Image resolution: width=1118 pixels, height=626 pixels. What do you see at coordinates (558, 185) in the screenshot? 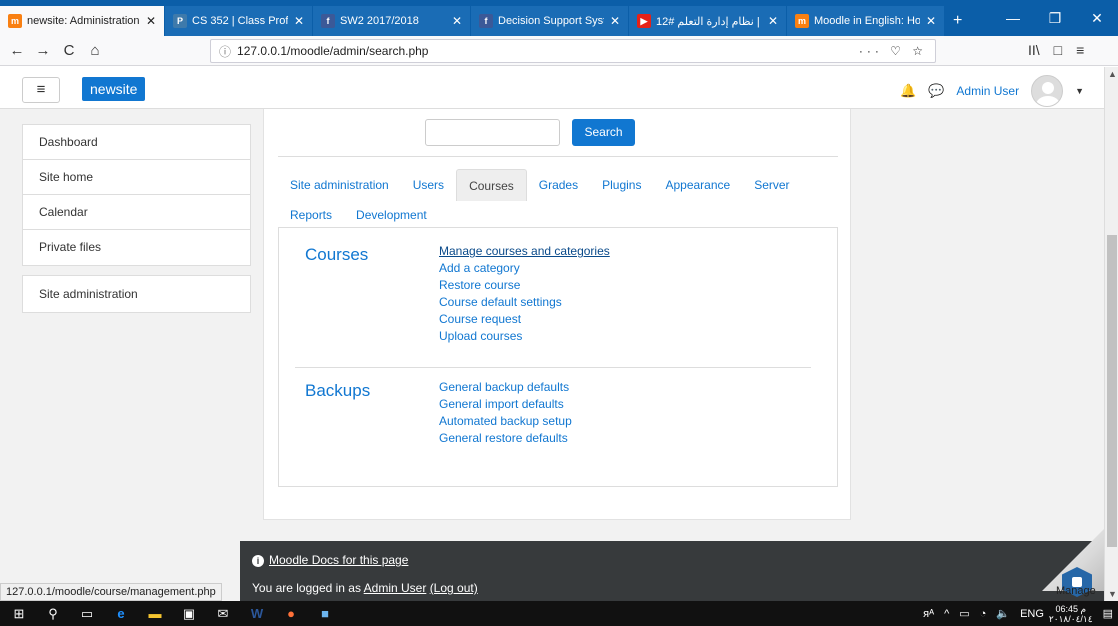
I see `tab-grades: Grades` at bounding box center [558, 185].